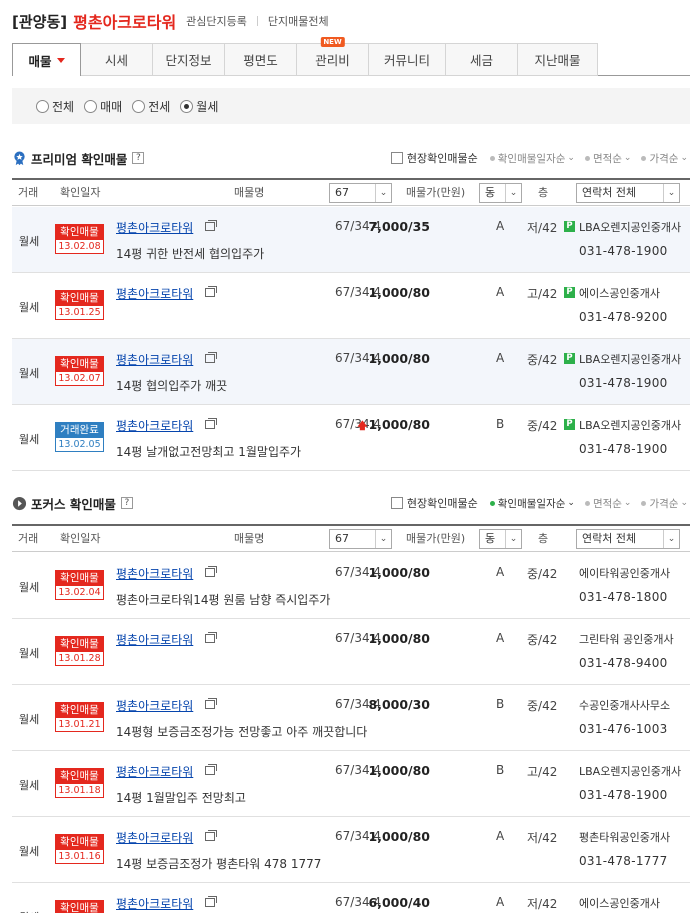  Describe the element at coordinates (634, 837) in the screenshot. I see `agent-name: 평촌타워공인중개사` at that location.